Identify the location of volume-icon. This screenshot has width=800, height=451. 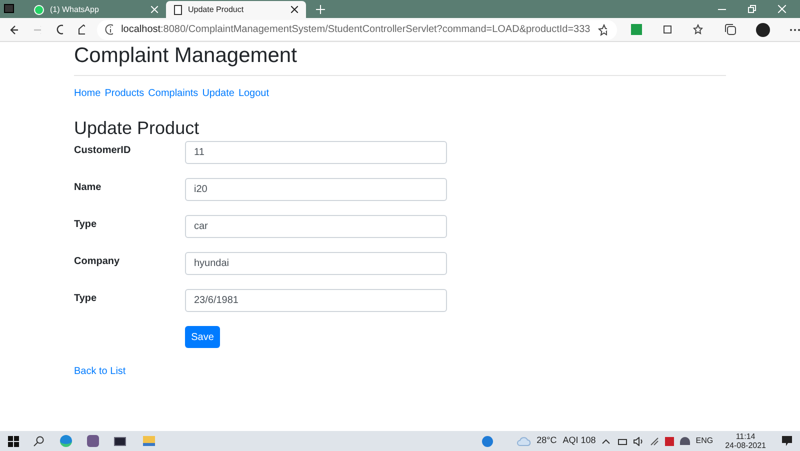
(638, 441).